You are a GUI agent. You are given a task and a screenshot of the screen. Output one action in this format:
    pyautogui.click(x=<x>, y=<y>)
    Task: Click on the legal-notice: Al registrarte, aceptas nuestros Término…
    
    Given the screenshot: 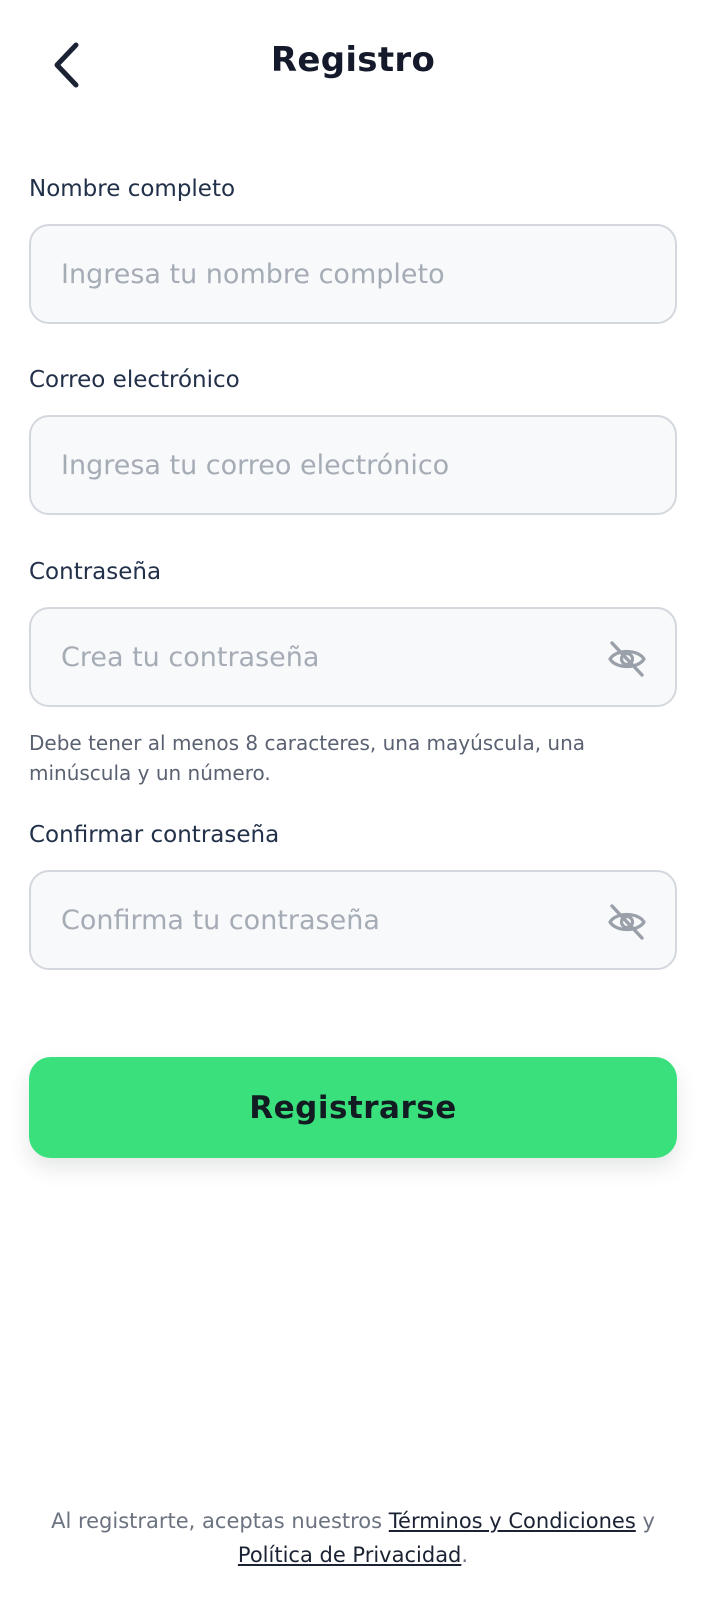 What is the action you would take?
    pyautogui.click(x=353, y=1538)
    